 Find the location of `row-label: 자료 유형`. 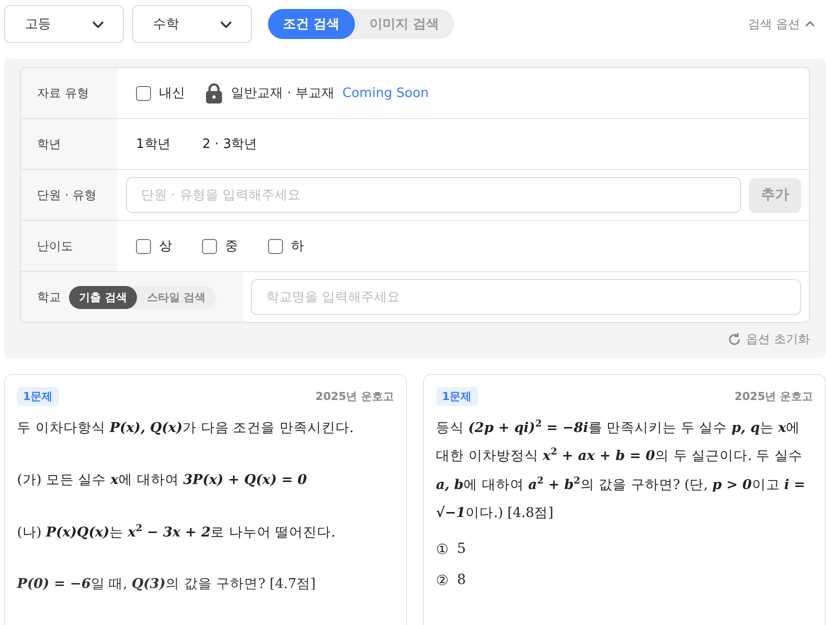

row-label: 자료 유형 is located at coordinates (69, 93).